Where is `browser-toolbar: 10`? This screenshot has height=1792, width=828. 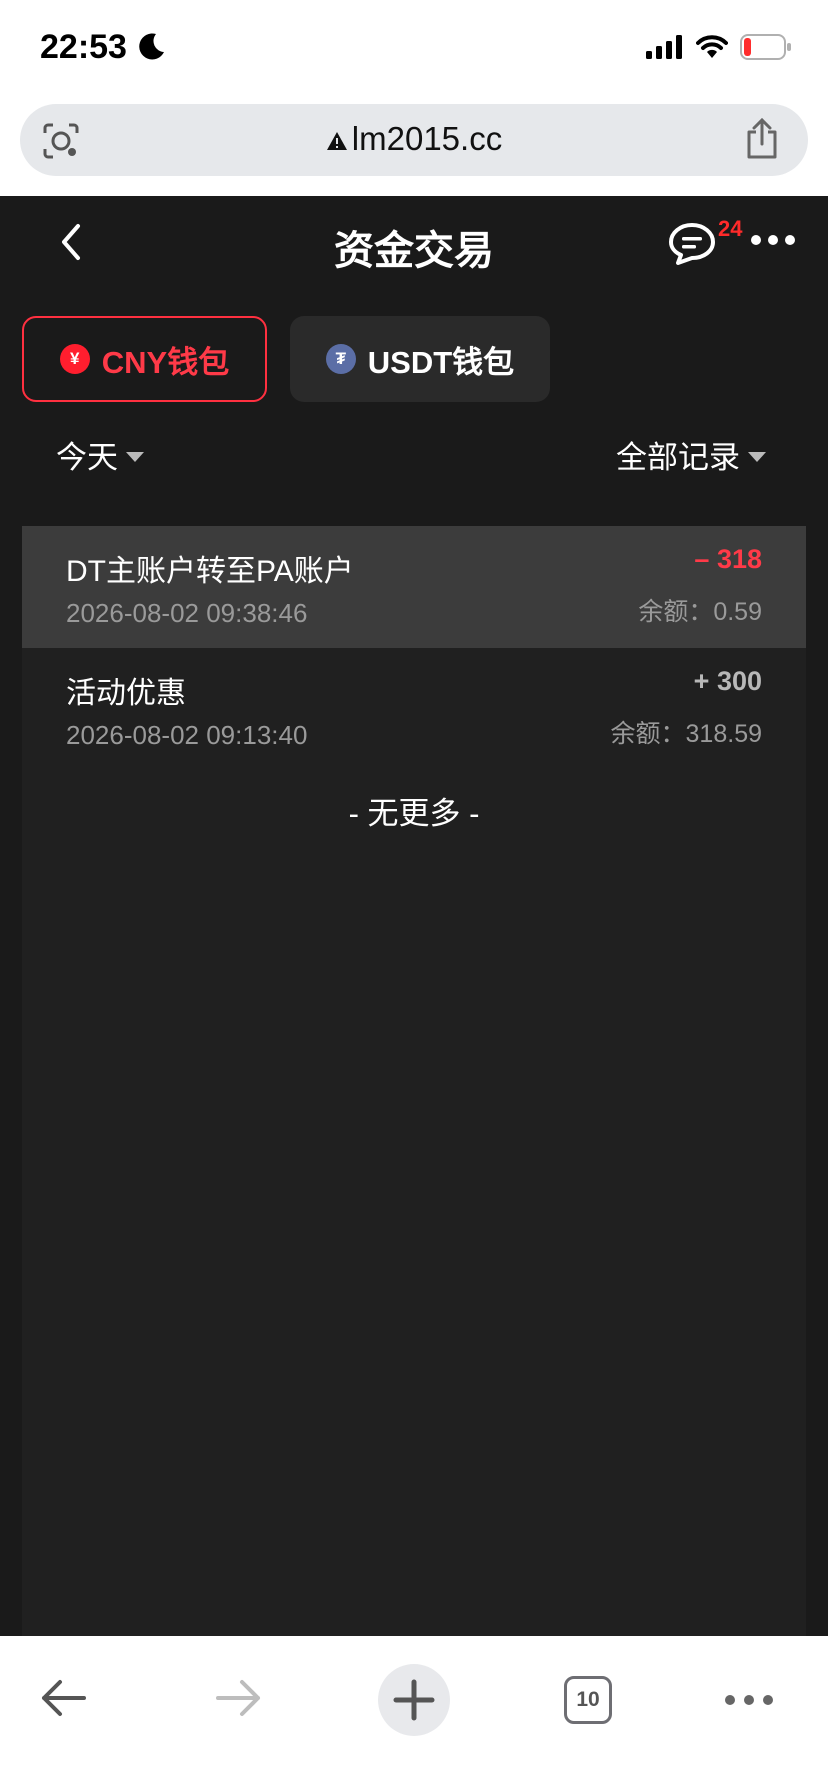
browser-toolbar: 10 is located at coordinates (414, 1714).